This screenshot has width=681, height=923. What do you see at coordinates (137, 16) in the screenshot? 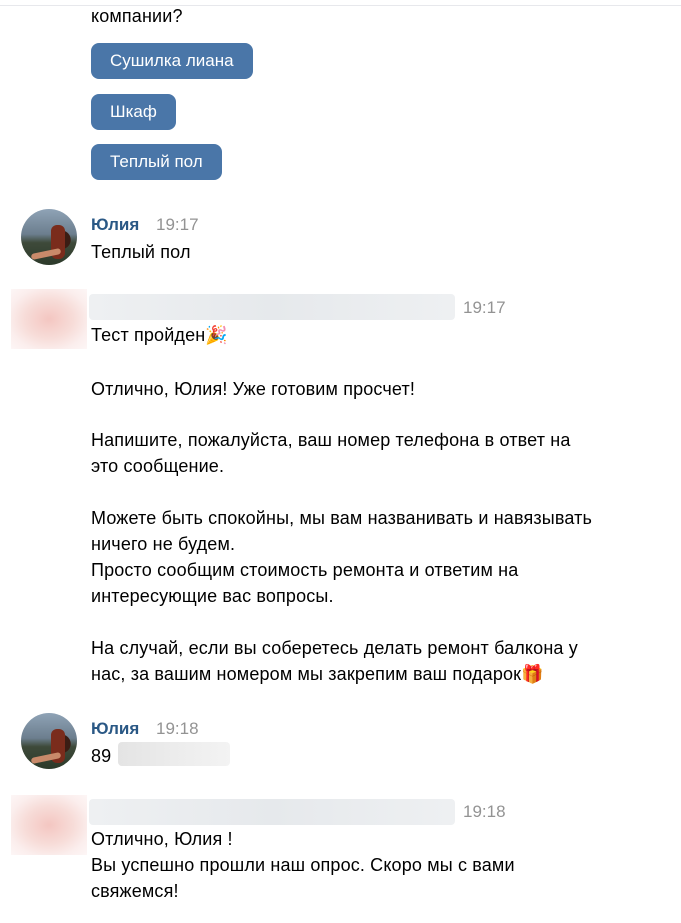
I see `bot-question-text: компании?` at bounding box center [137, 16].